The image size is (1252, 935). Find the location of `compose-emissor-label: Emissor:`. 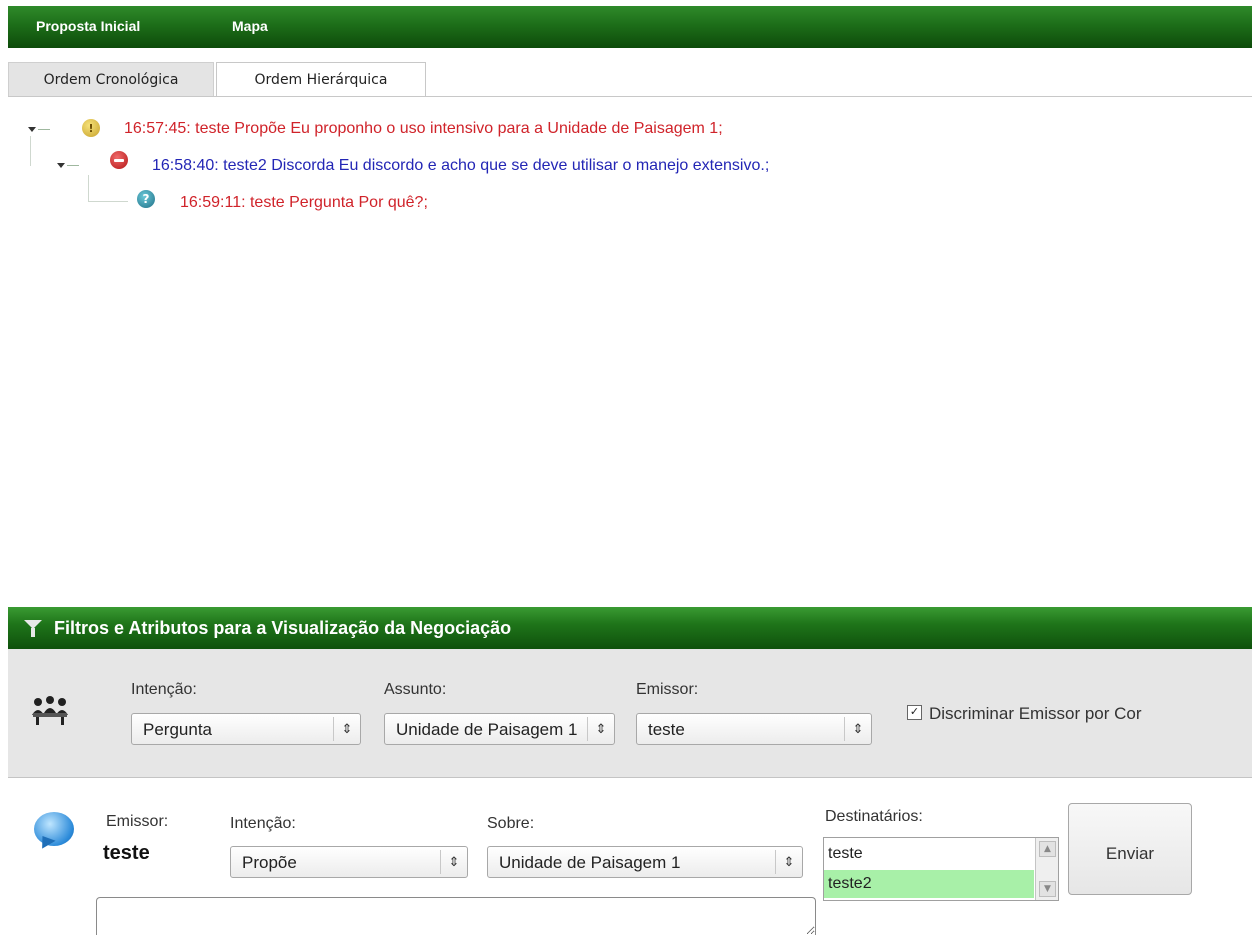

compose-emissor-label: Emissor: is located at coordinates (137, 821).